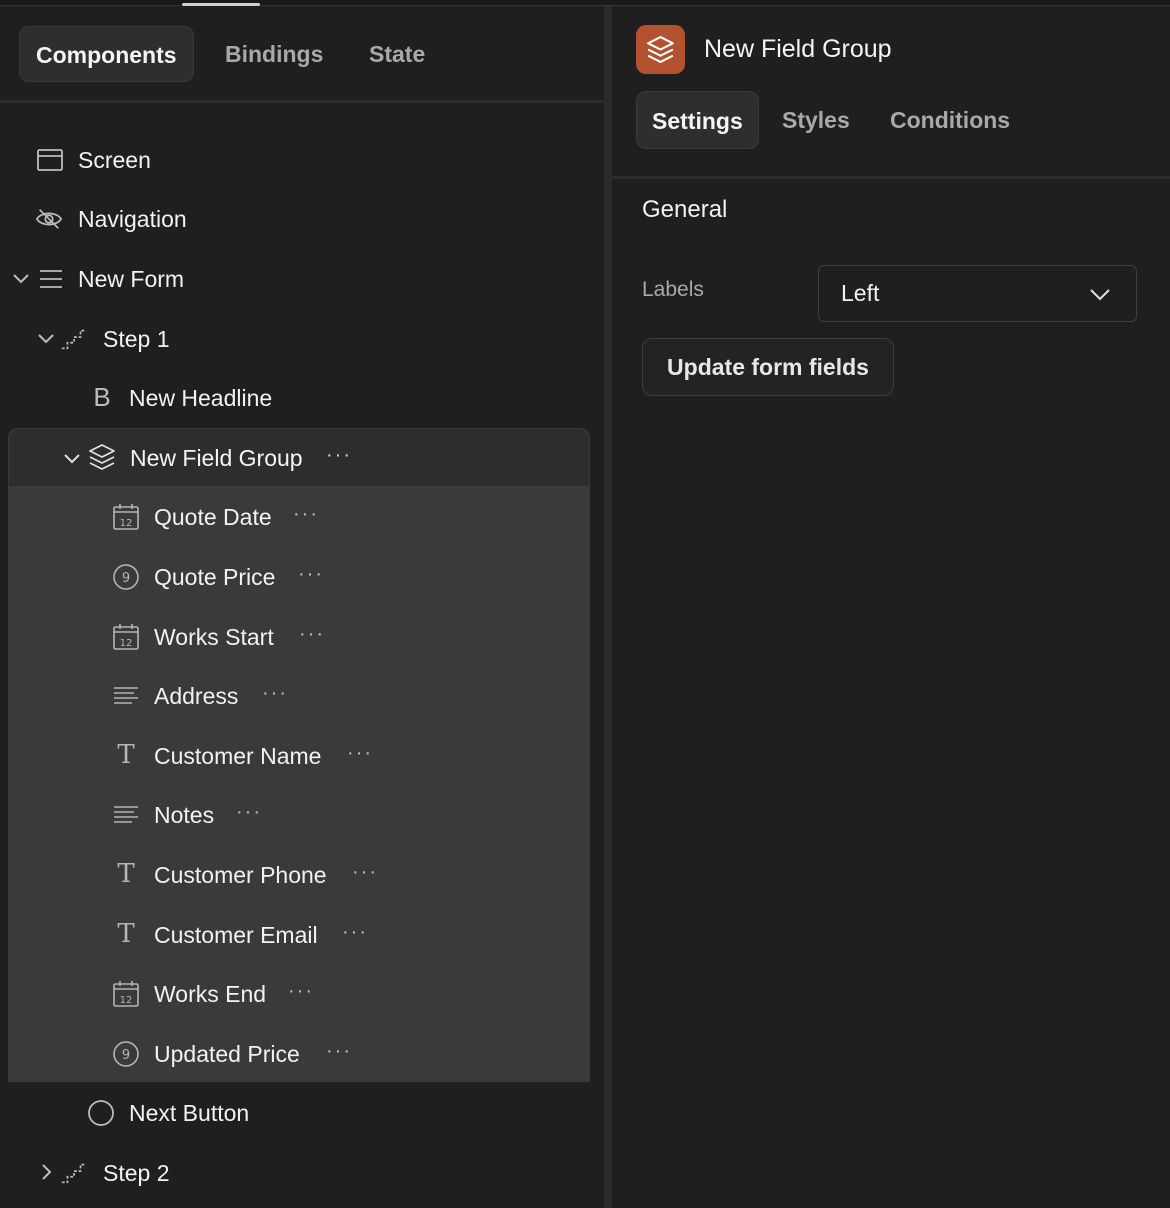  What do you see at coordinates (977, 293) in the screenshot?
I see `labels-select: Left` at bounding box center [977, 293].